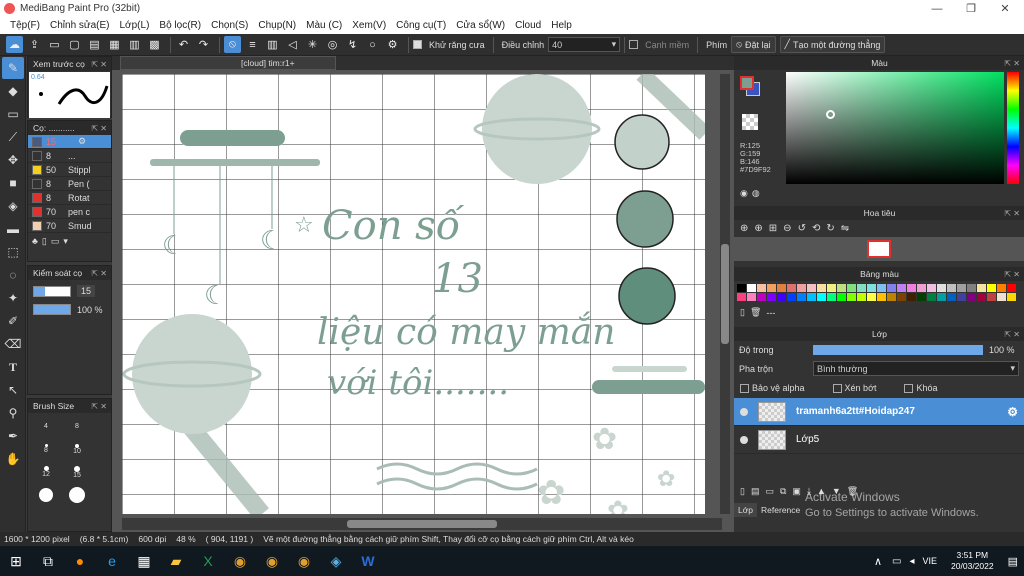  I want to click on grid-icon: ▦, so click(114, 44).